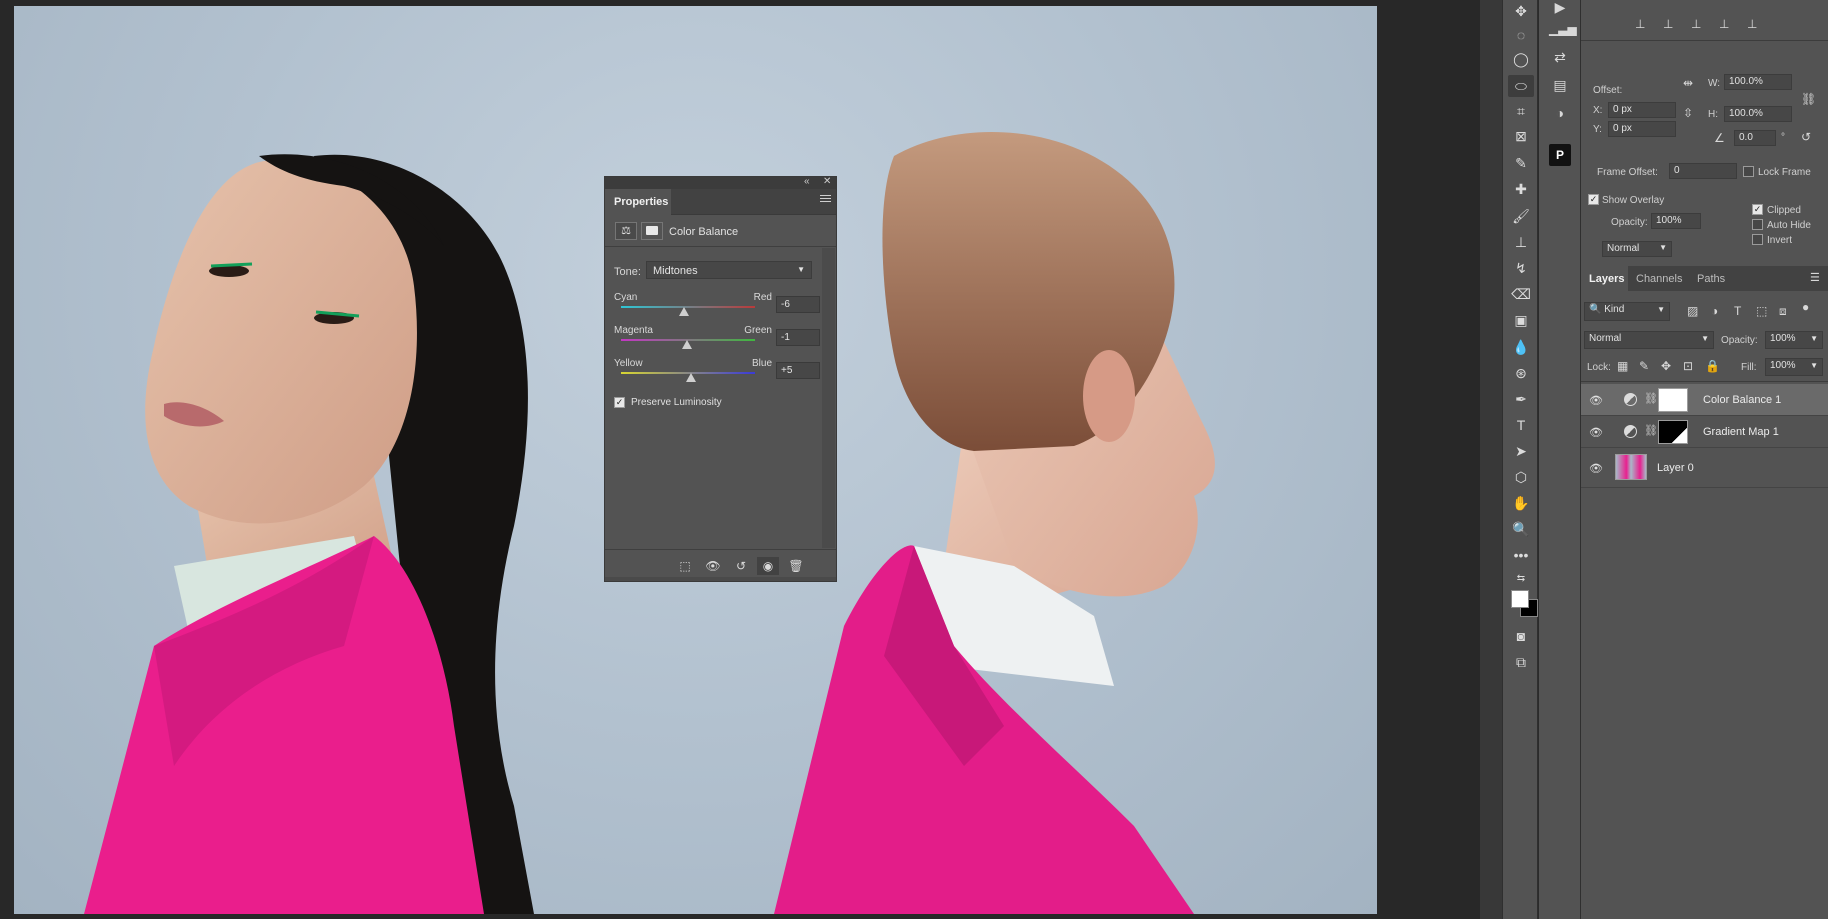 Image resolution: width=1828 pixels, height=919 pixels. I want to click on history-icon: ⇄, so click(1560, 57).